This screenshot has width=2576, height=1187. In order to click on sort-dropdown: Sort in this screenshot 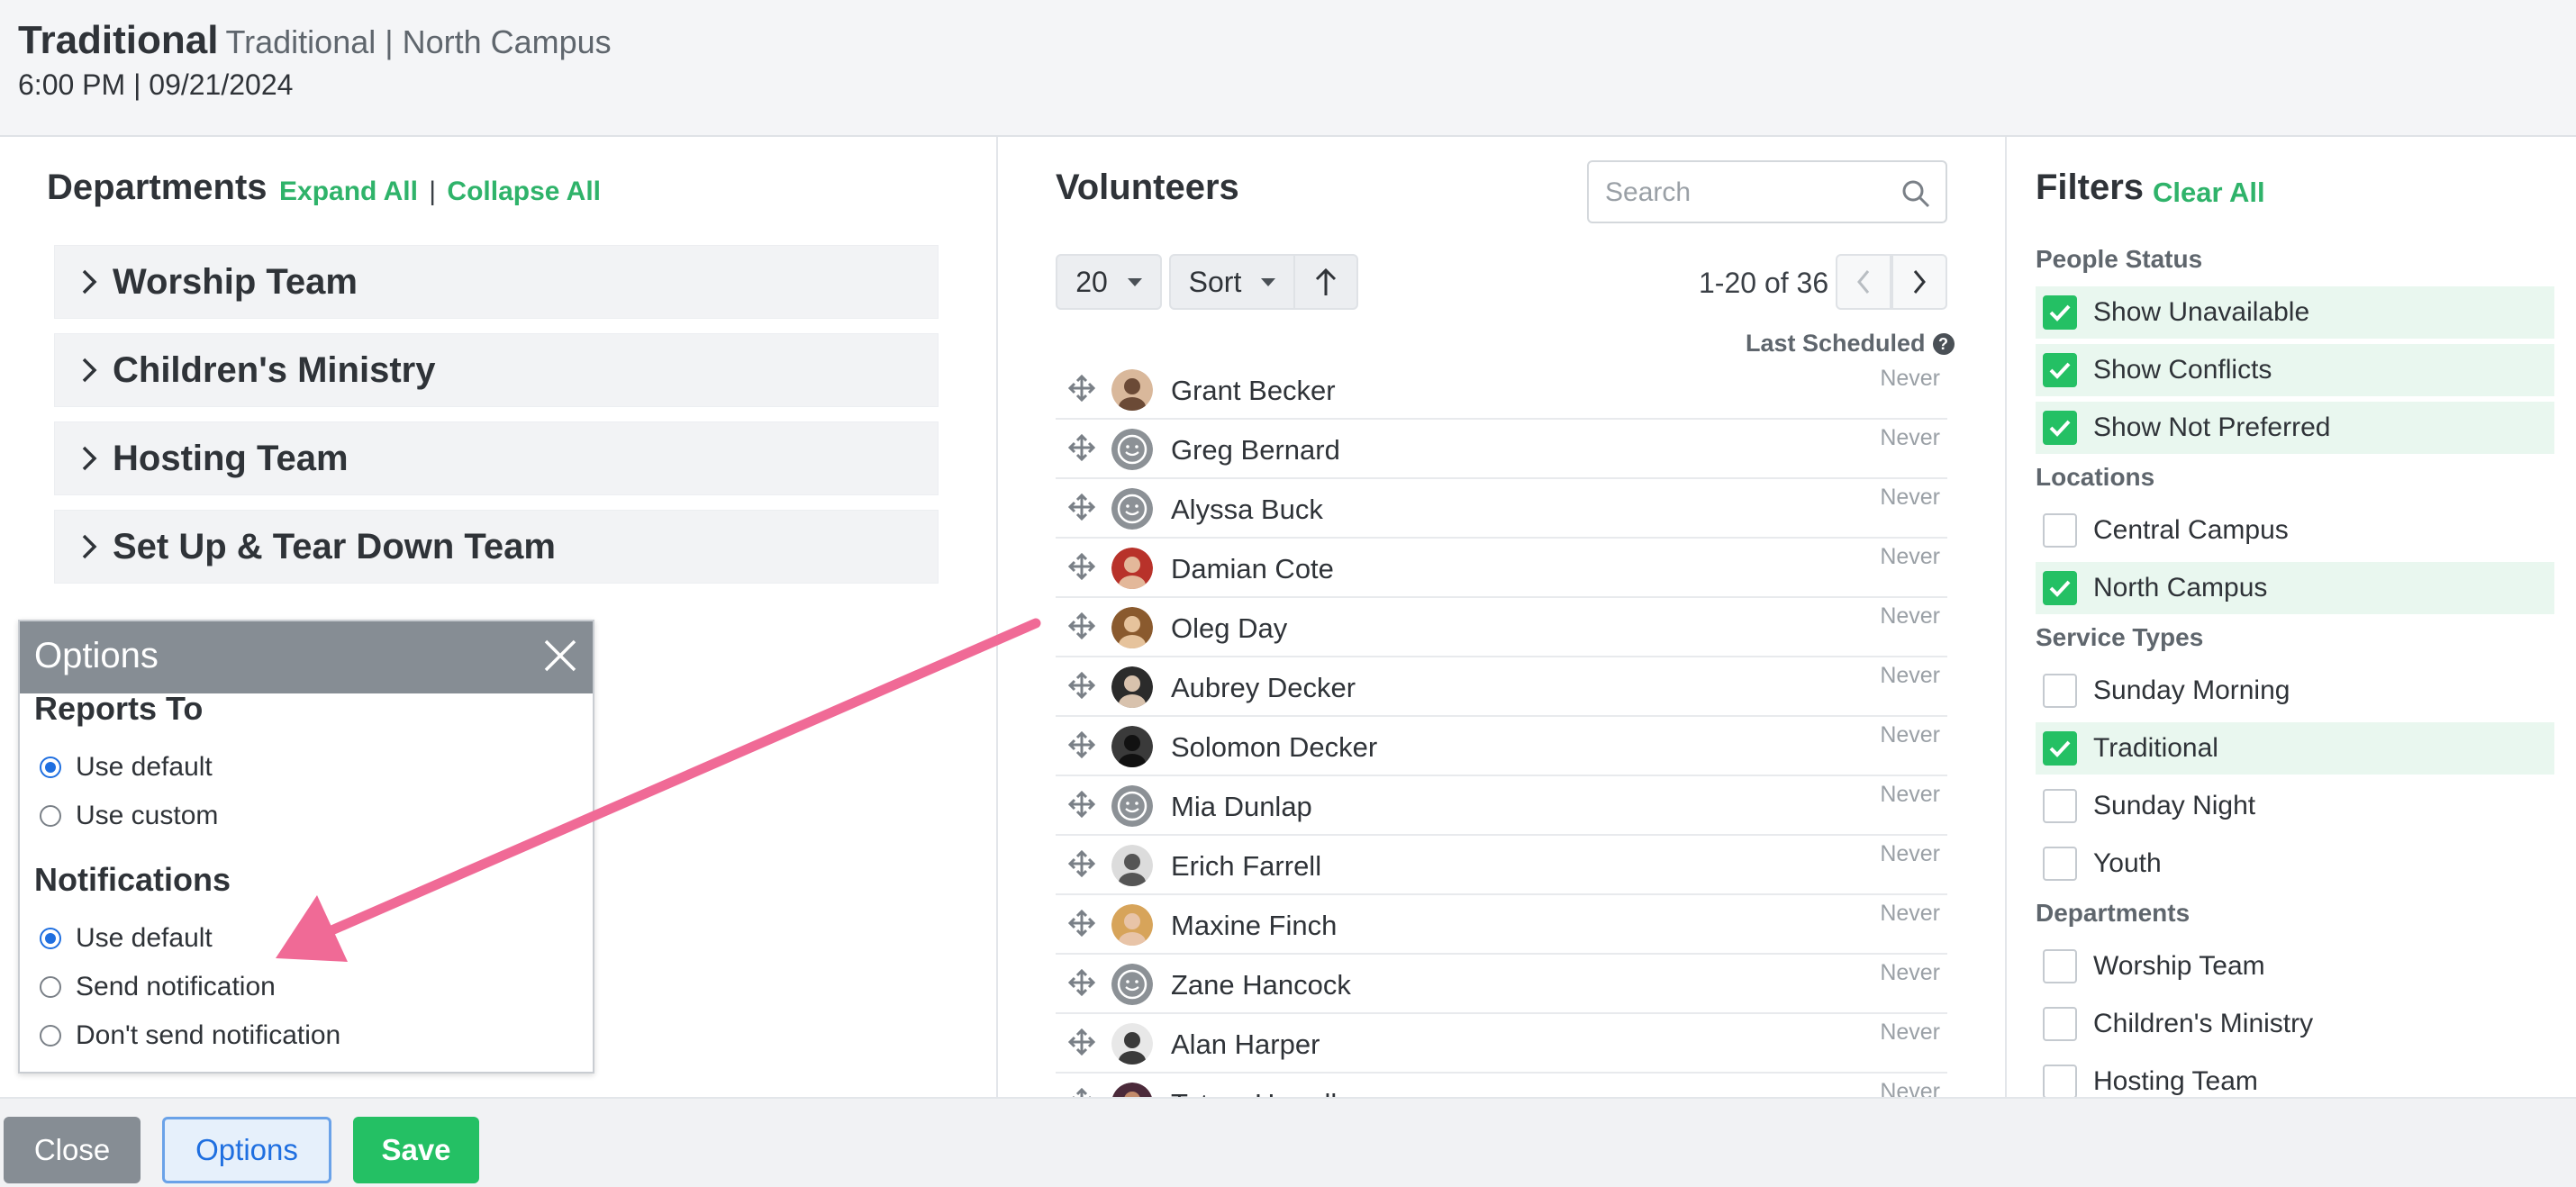, I will do `click(1232, 282)`.